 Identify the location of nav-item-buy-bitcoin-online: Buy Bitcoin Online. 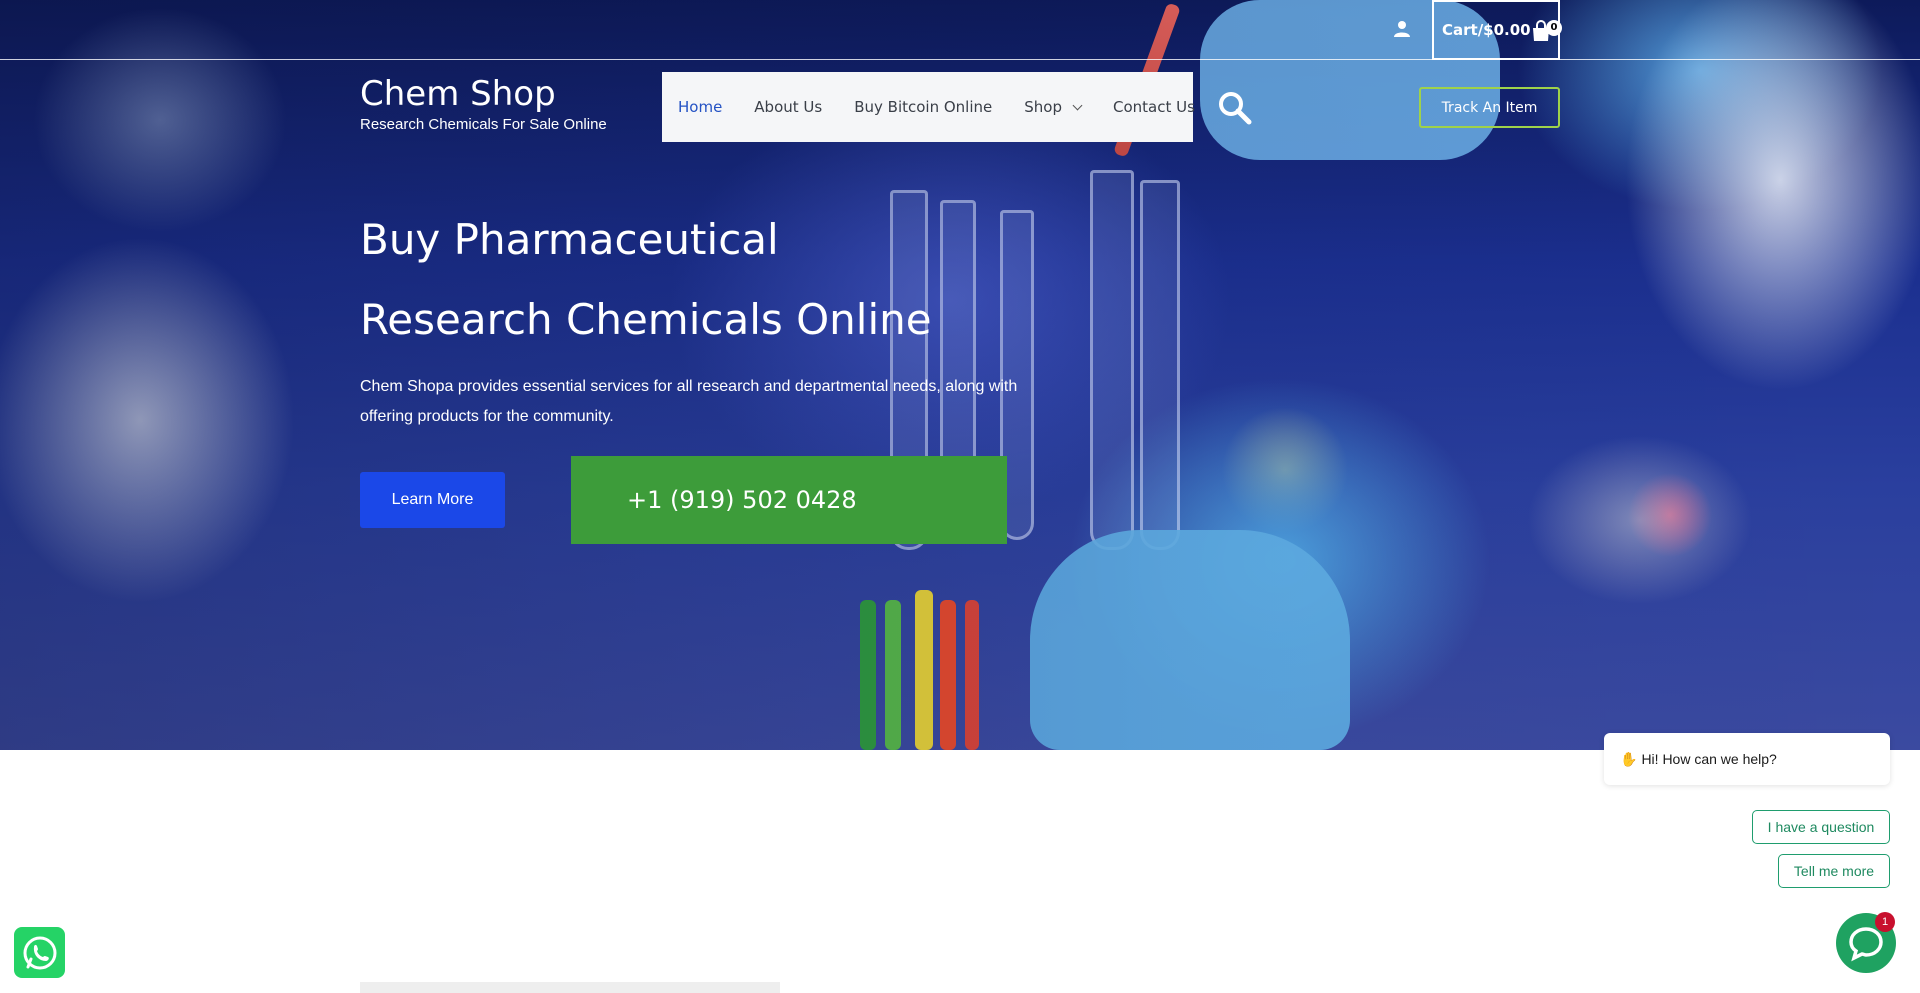
(923, 107).